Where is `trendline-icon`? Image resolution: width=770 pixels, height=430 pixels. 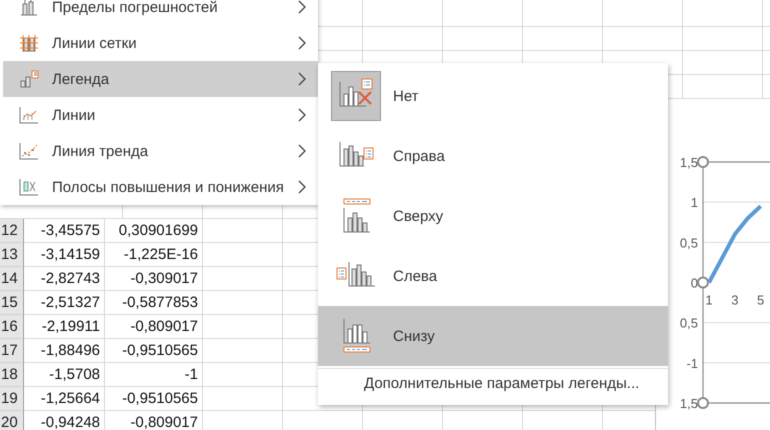
trendline-icon is located at coordinates (29, 151).